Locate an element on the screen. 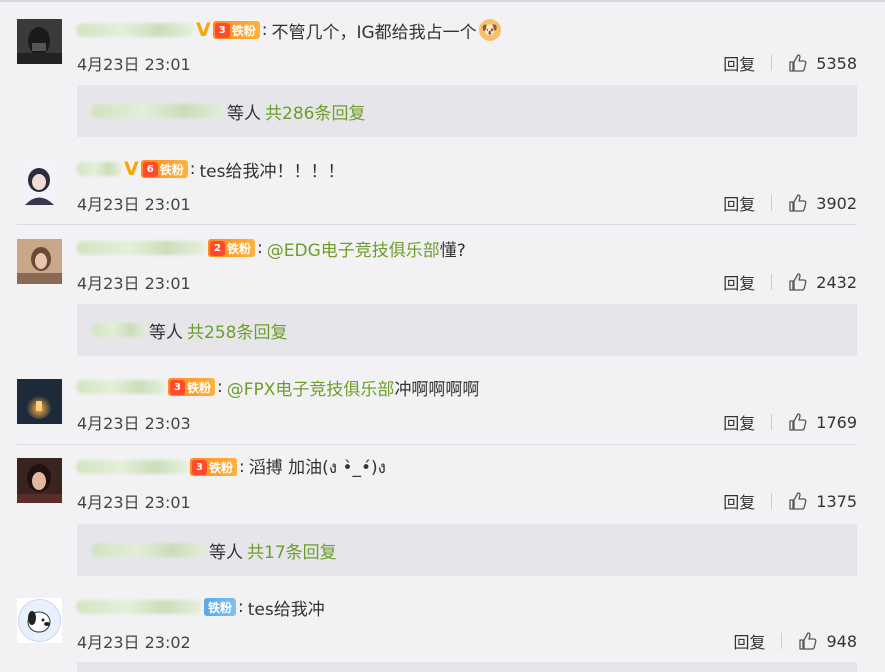  comment-actions: 回复 2432 is located at coordinates (790, 282).